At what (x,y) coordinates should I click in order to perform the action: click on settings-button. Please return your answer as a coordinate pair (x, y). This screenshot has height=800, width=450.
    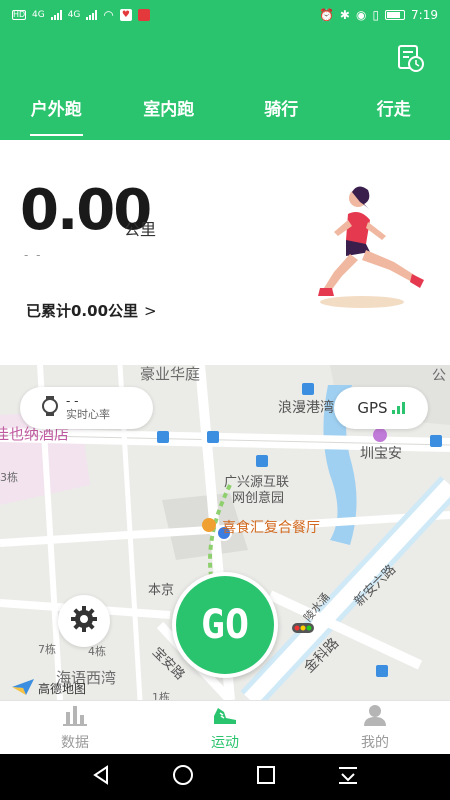
    Looking at the image, I should click on (84, 621).